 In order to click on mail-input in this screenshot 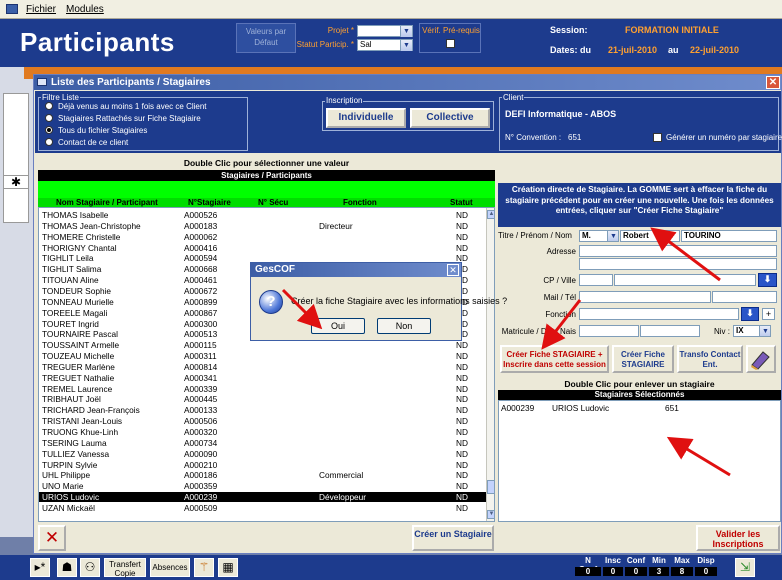, I will do `click(645, 297)`.